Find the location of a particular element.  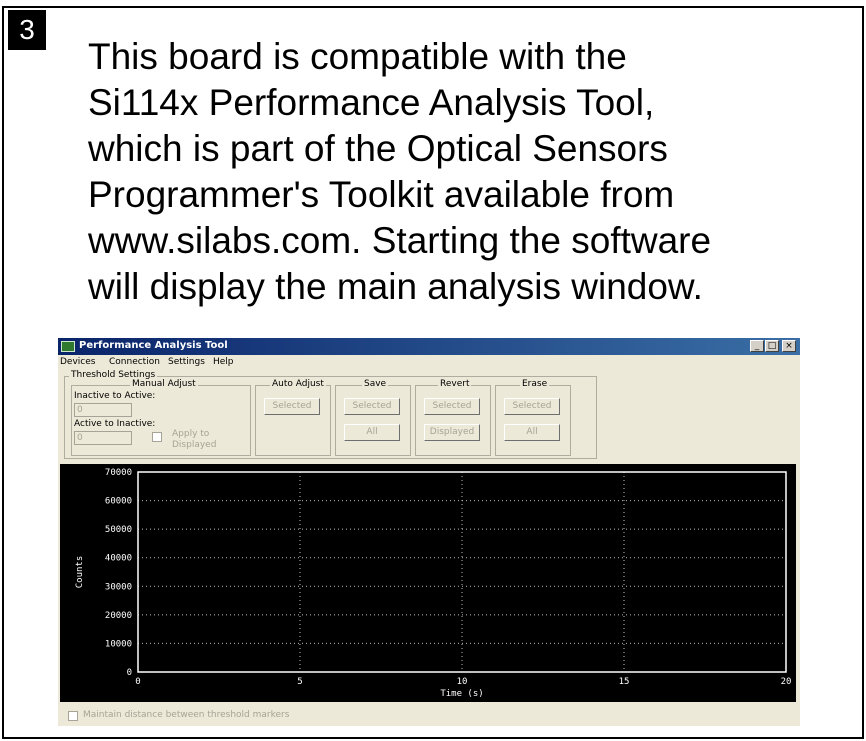

y-tick-label: 0 is located at coordinates (129, 673).